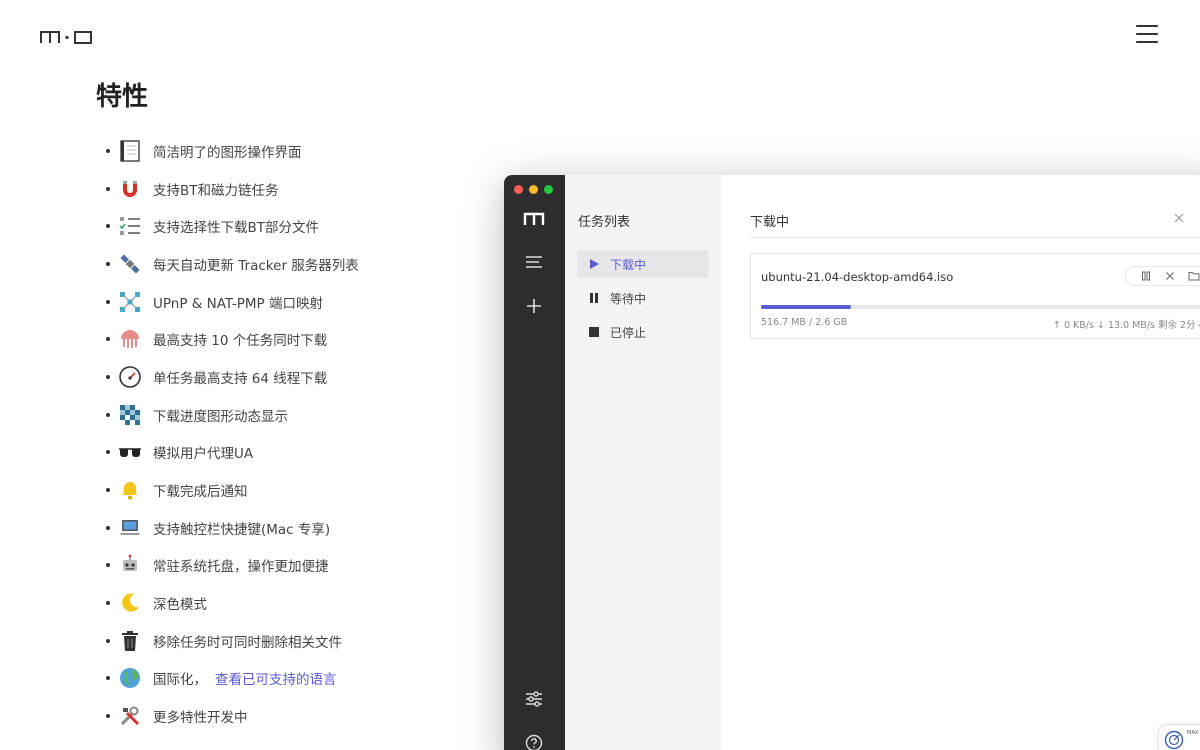  What do you see at coordinates (534, 699) in the screenshot?
I see `preferences-icon` at bounding box center [534, 699].